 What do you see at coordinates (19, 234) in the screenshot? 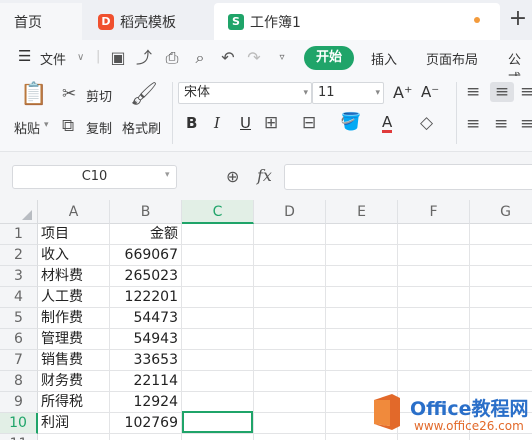
I see `row-header: 1` at bounding box center [19, 234].